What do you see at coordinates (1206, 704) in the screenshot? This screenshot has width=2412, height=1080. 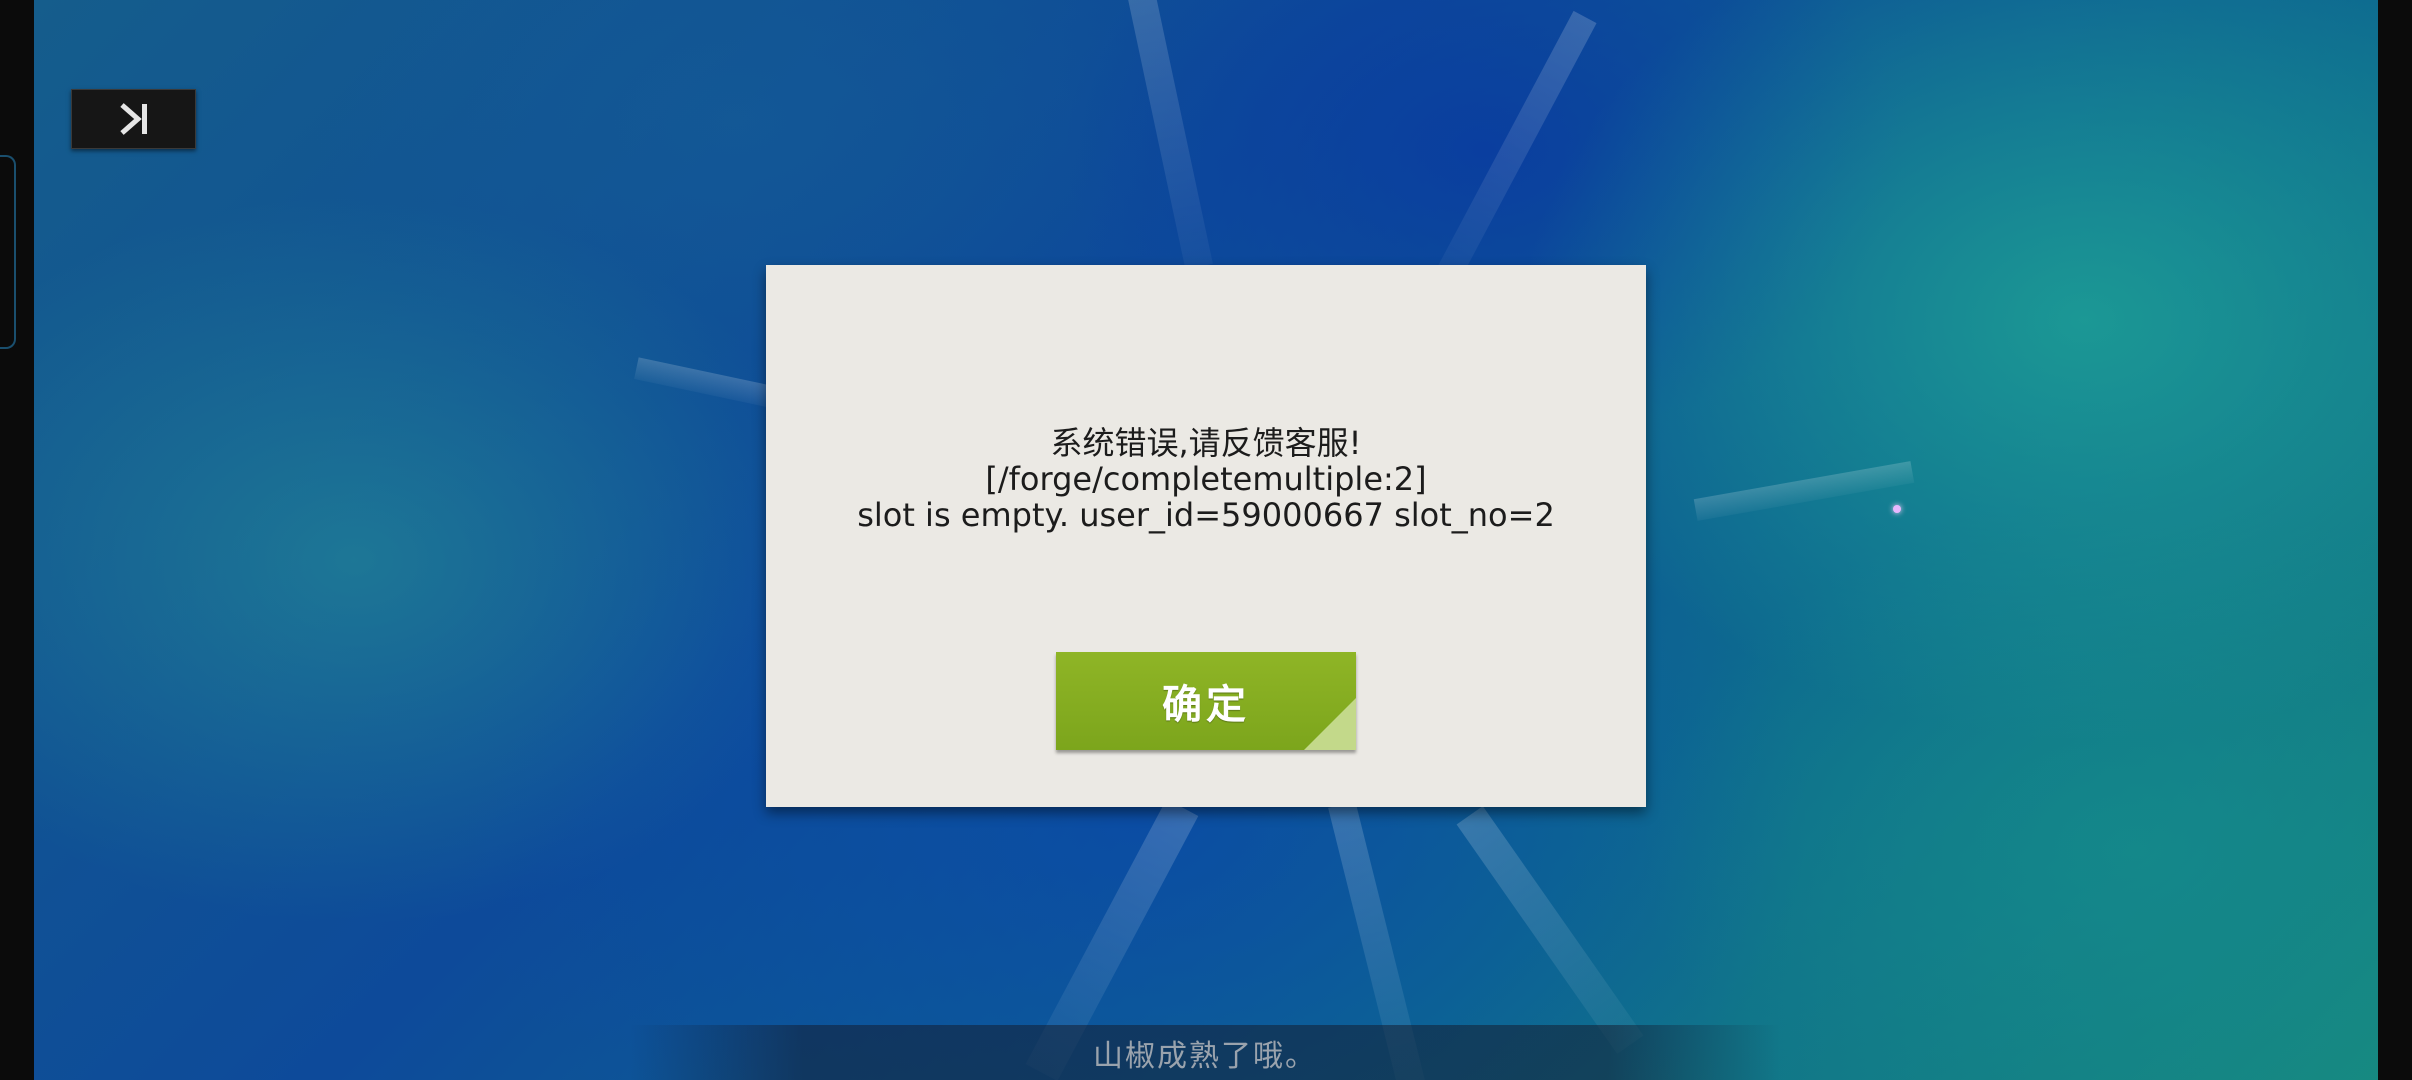 I see `confirm-button-label: 确定` at bounding box center [1206, 704].